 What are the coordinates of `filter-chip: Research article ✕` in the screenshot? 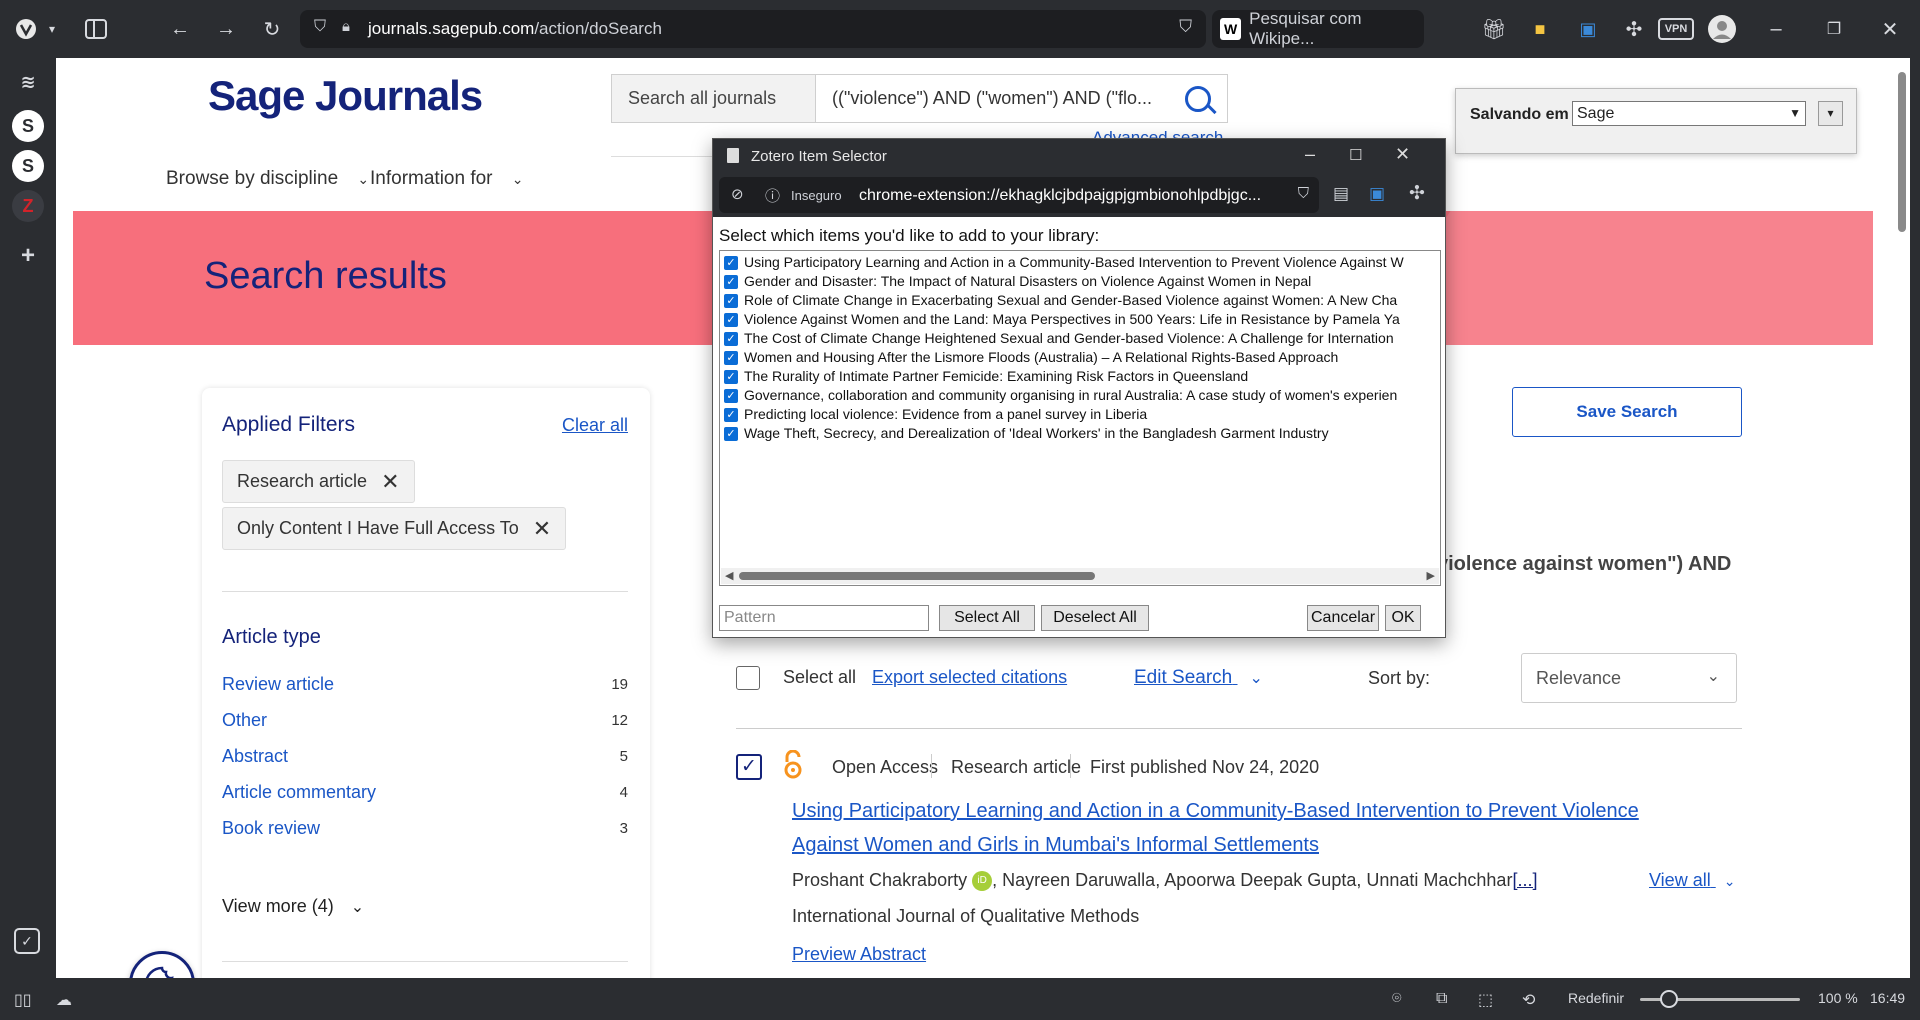 It's located at (318, 481).